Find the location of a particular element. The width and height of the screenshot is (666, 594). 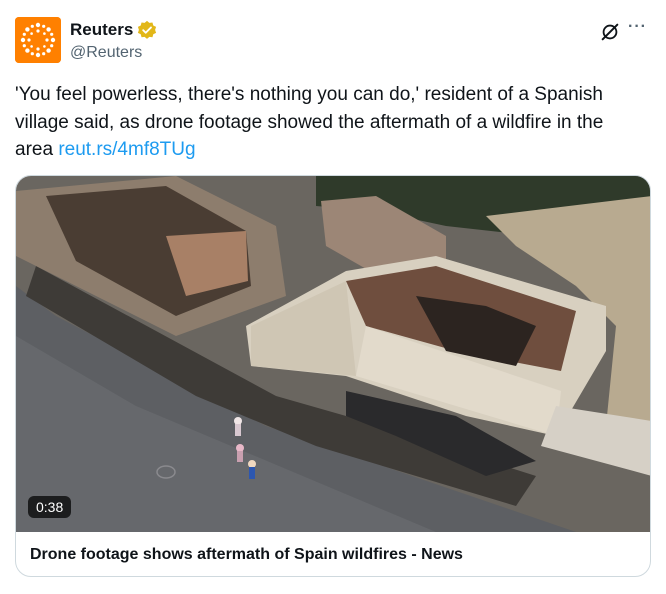

grok-icon is located at coordinates (611, 33).